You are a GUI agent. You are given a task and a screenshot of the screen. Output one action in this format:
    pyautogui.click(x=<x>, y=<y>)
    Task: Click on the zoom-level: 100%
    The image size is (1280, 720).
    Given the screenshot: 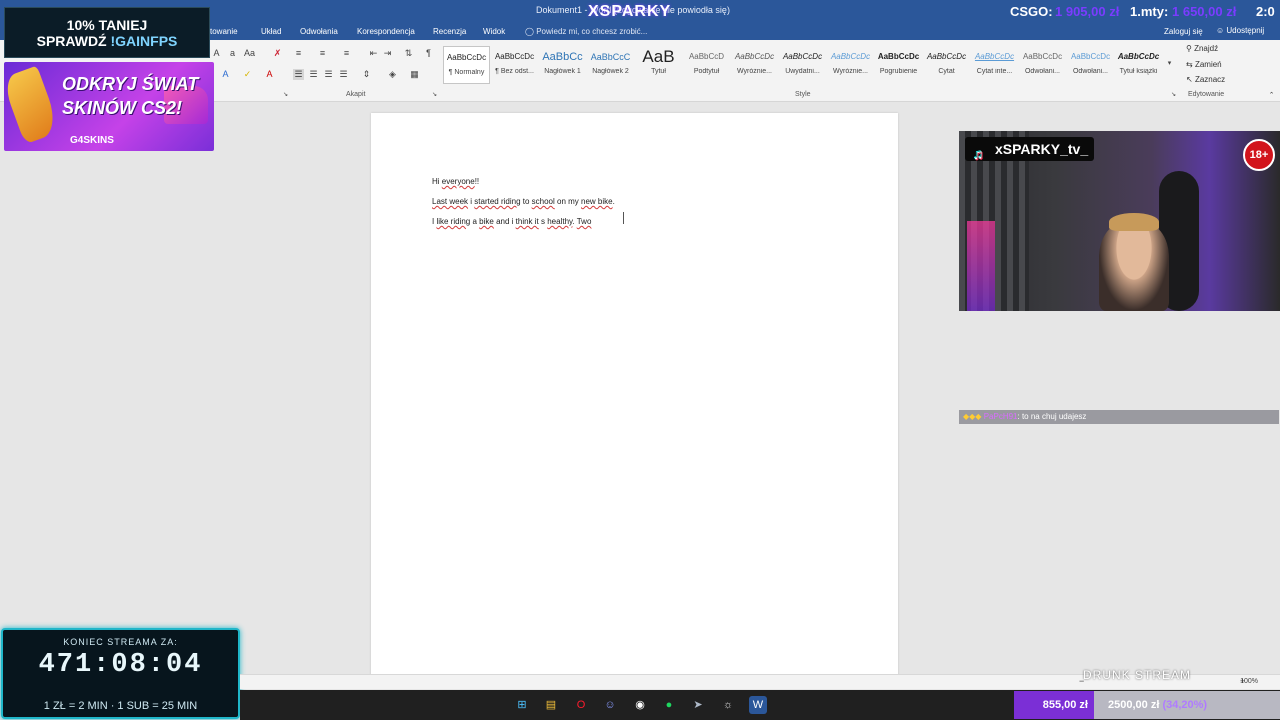 What is the action you would take?
    pyautogui.click(x=1249, y=681)
    